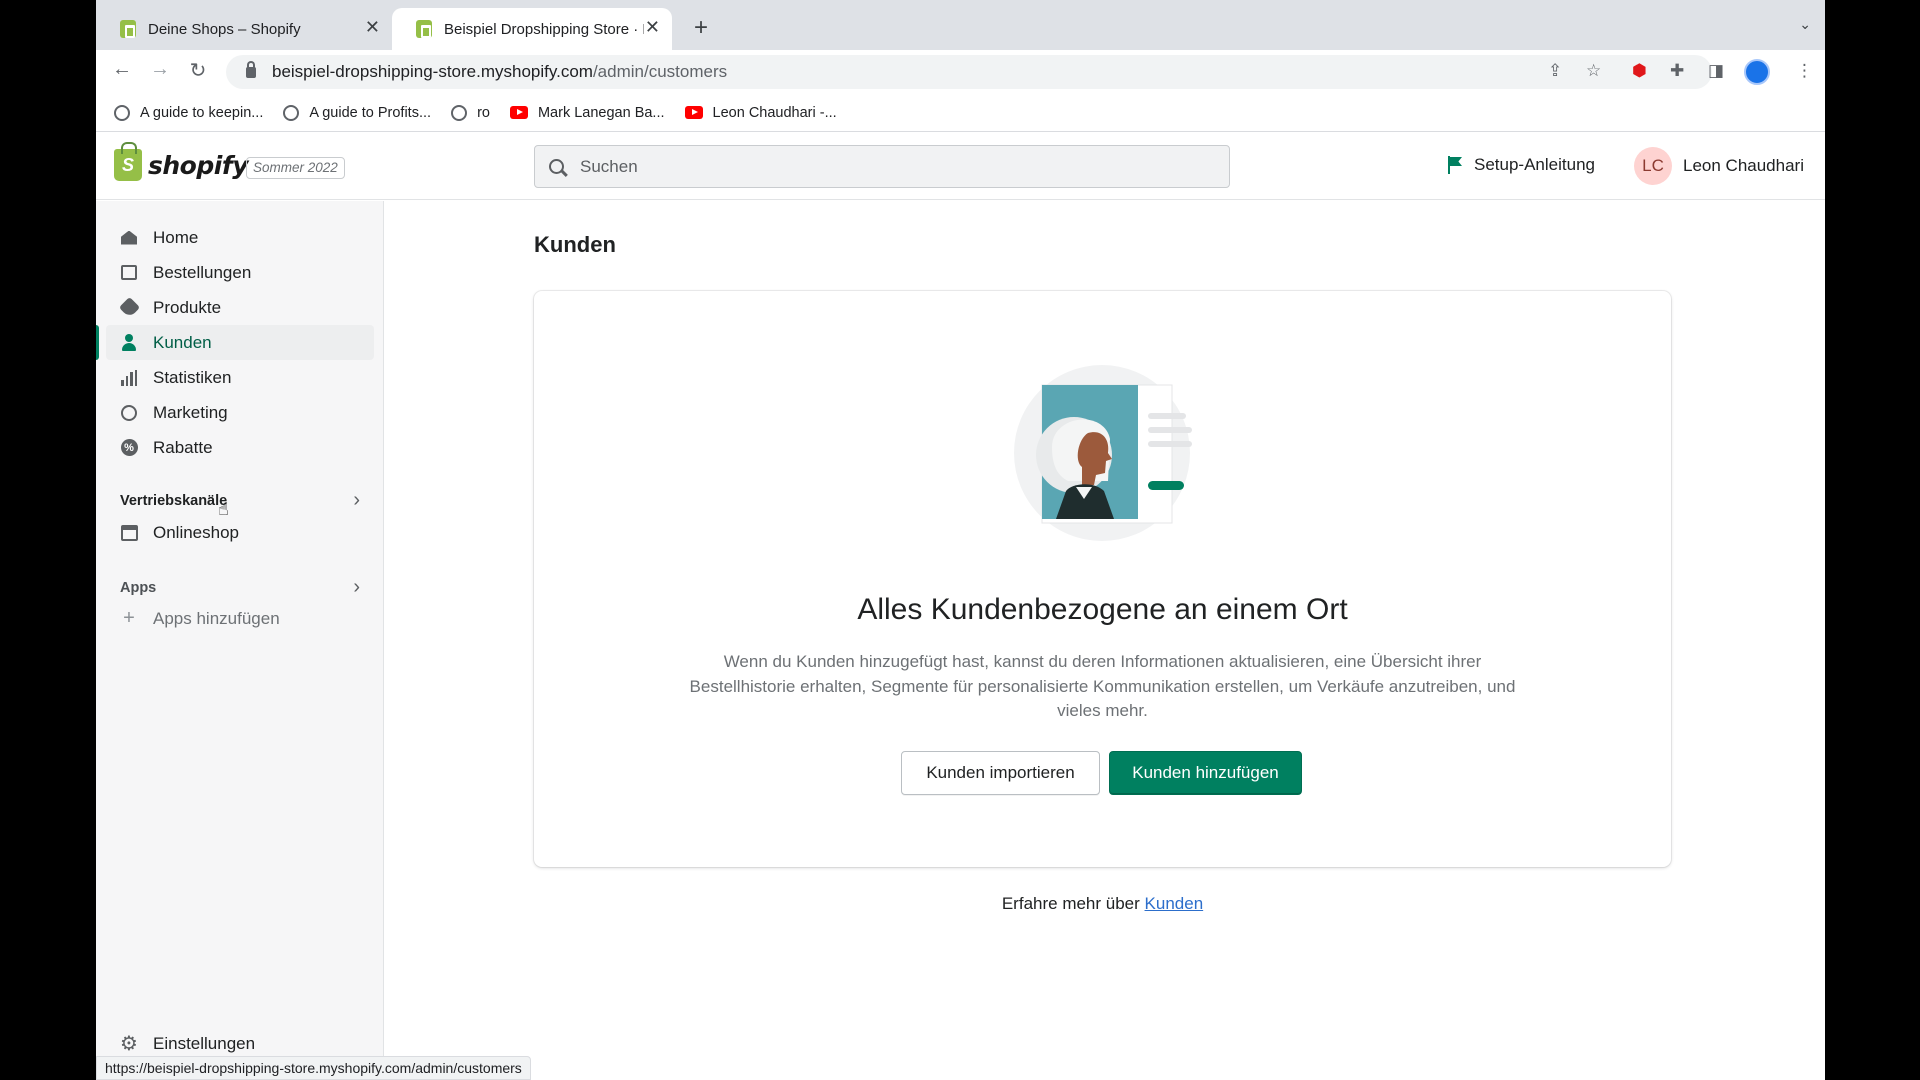  What do you see at coordinates (1102, 609) in the screenshot?
I see `empty-state-heading: Alles Kundenbezogene an einem Ort` at bounding box center [1102, 609].